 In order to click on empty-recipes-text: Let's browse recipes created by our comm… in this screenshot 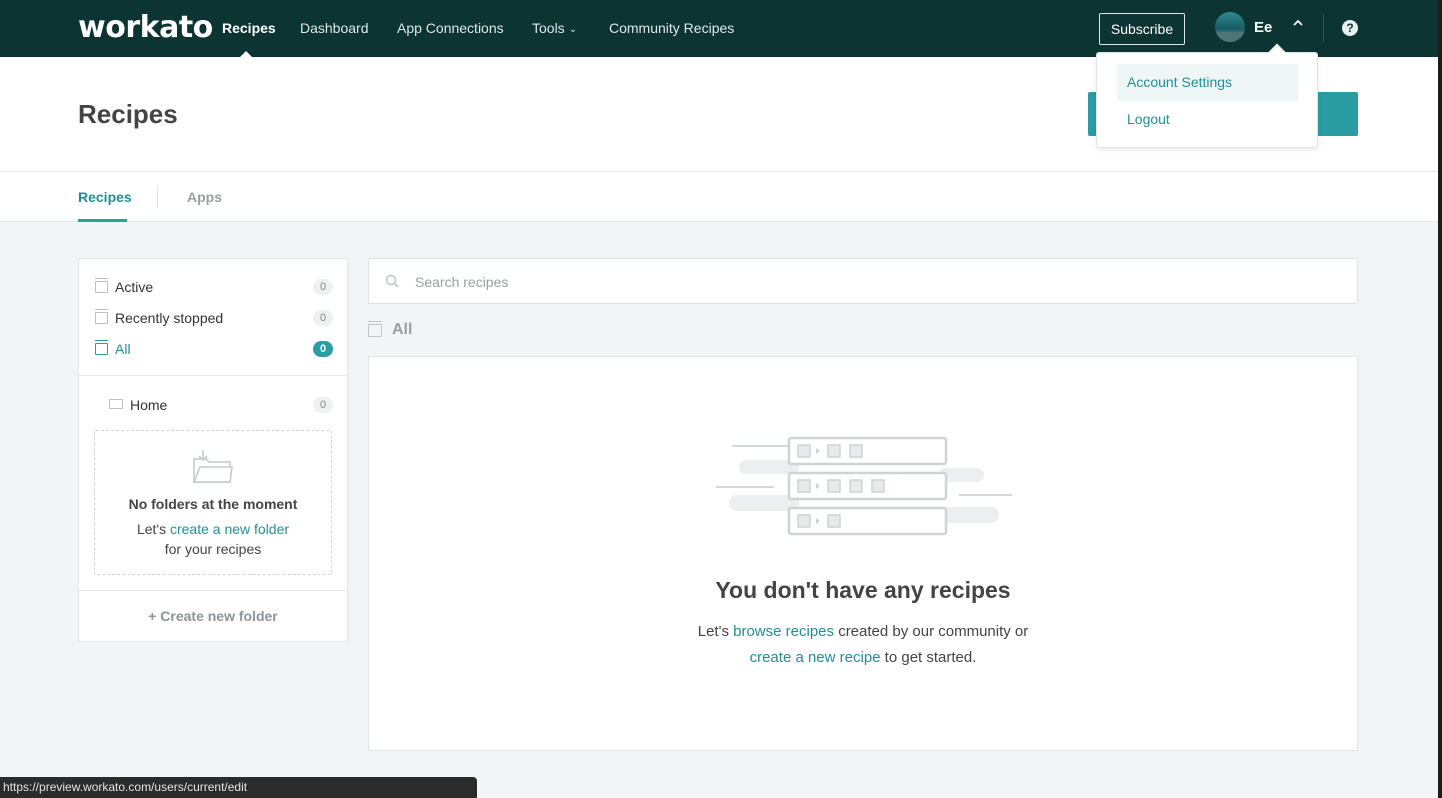, I will do `click(863, 631)`.